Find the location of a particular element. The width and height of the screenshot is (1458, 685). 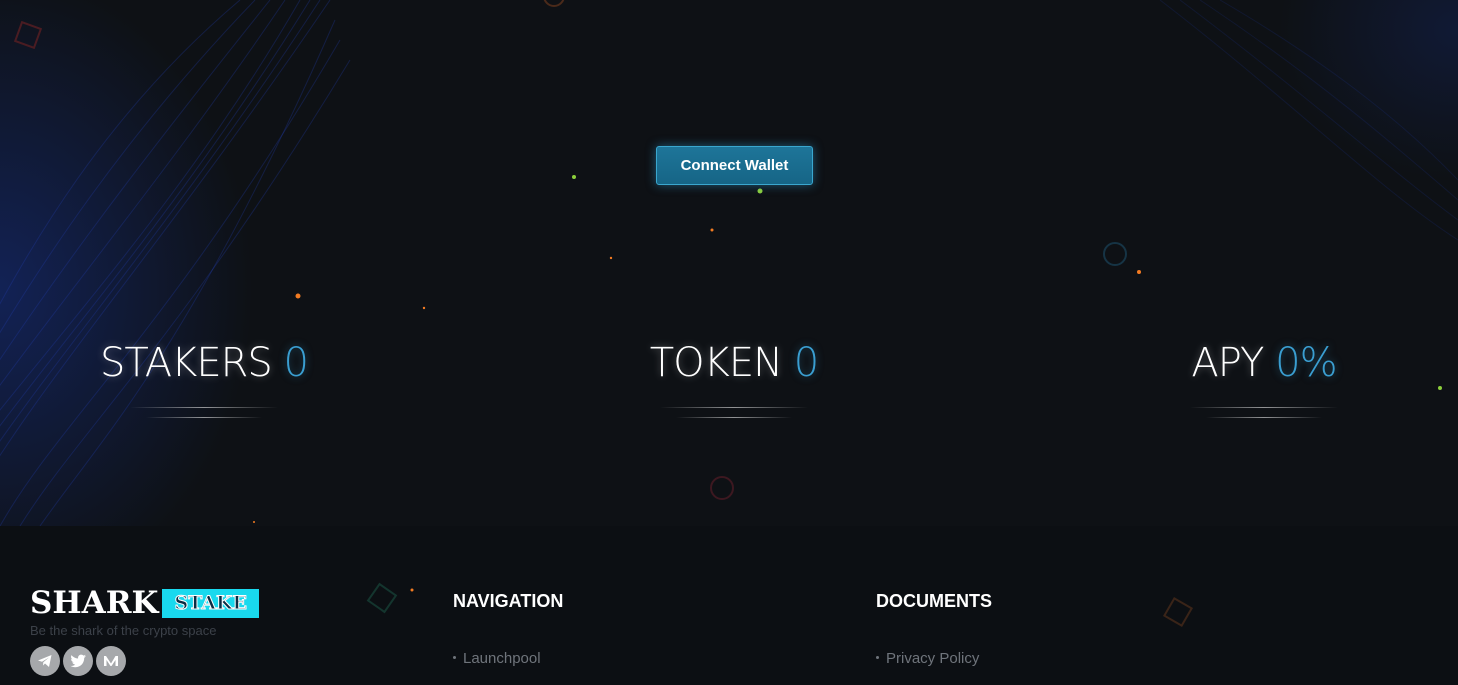

twitter-icon is located at coordinates (78, 660).